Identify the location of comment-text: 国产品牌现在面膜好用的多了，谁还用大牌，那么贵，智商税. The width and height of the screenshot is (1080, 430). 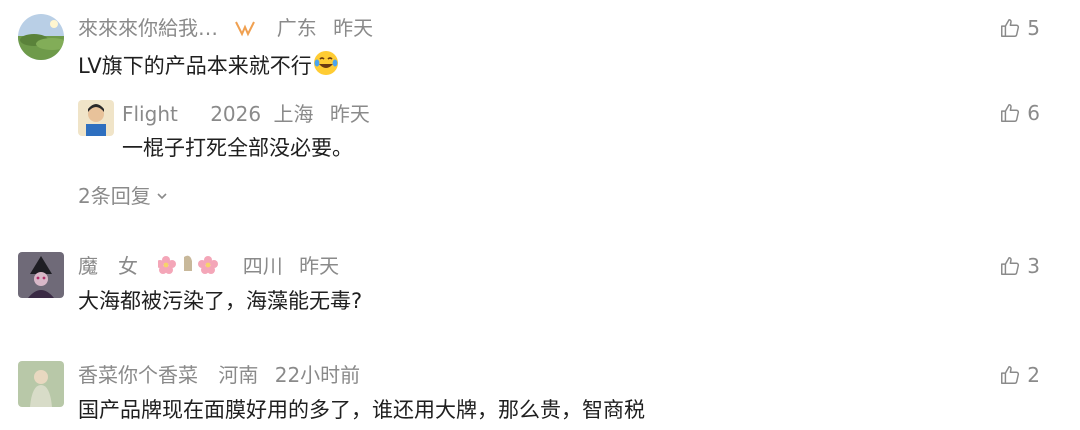
(361, 410).